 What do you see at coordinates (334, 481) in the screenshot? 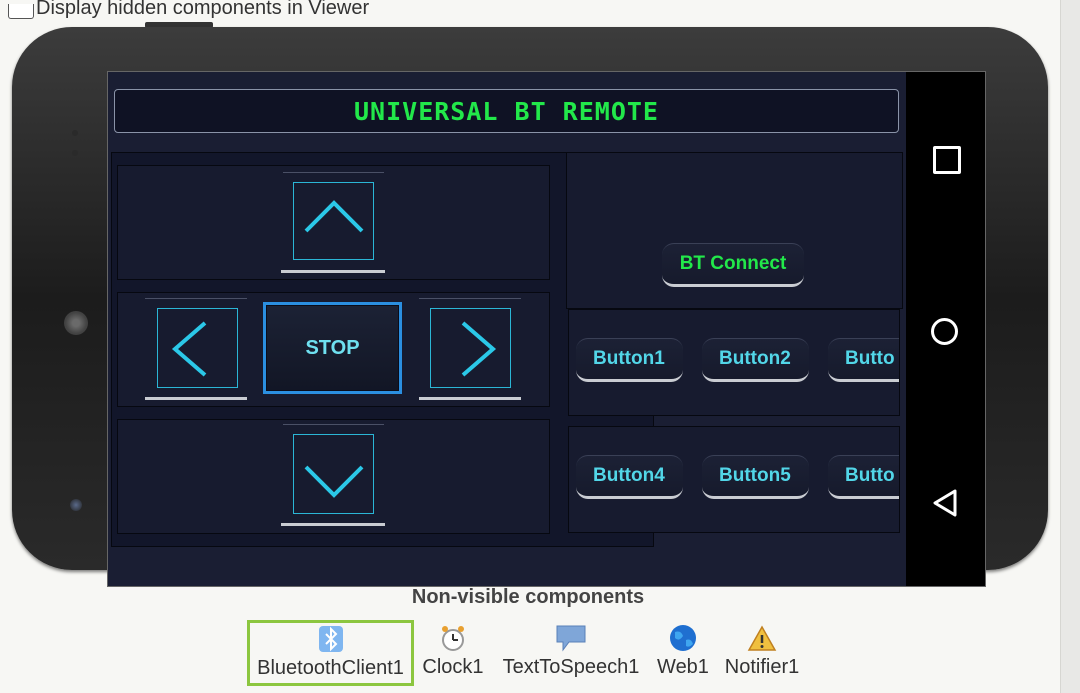
I see `chevron-down-icon` at bounding box center [334, 481].